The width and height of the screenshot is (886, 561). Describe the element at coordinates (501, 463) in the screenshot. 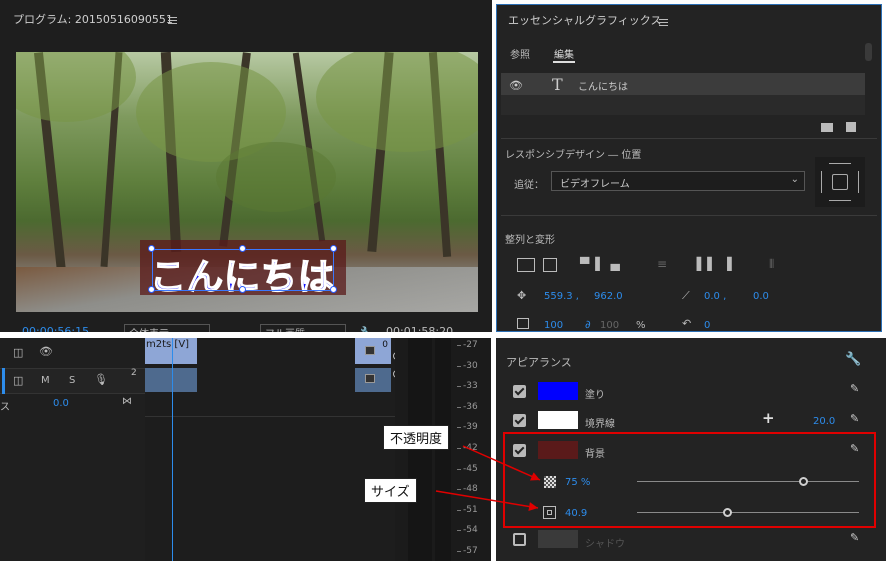

I see `opacity-arrow` at that location.